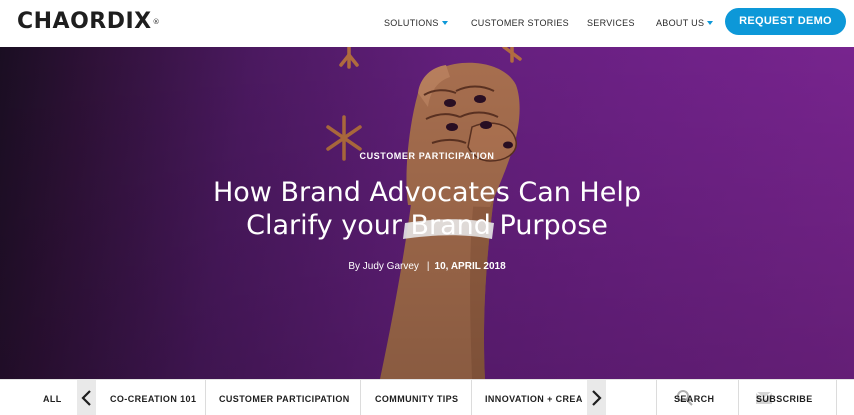  What do you see at coordinates (694, 397) in the screenshot?
I see `search-button: SEARCH` at bounding box center [694, 397].